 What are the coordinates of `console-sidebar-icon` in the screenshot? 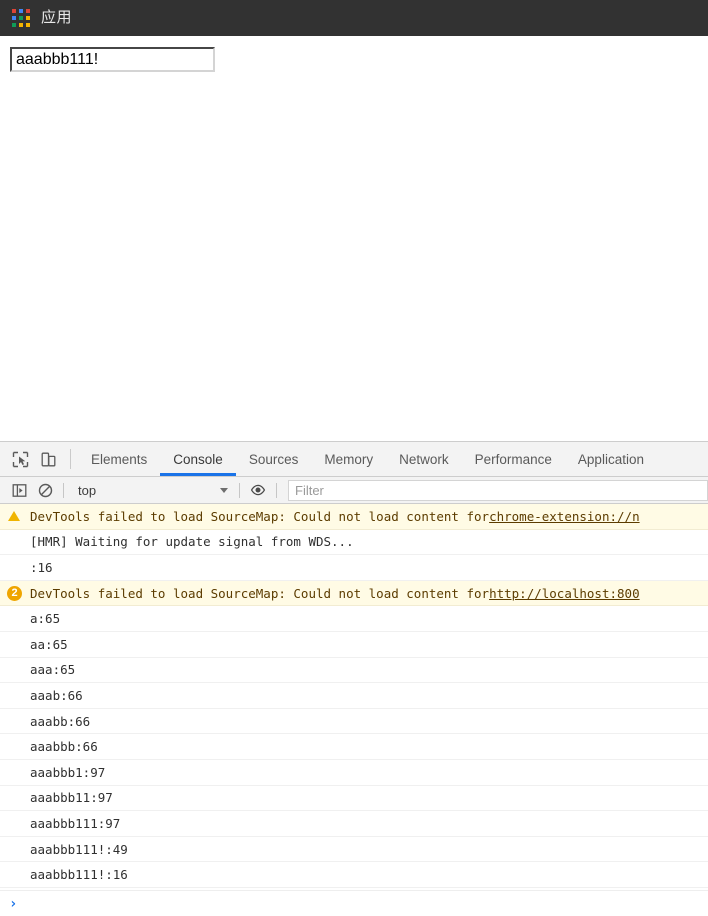 It's located at (19, 490).